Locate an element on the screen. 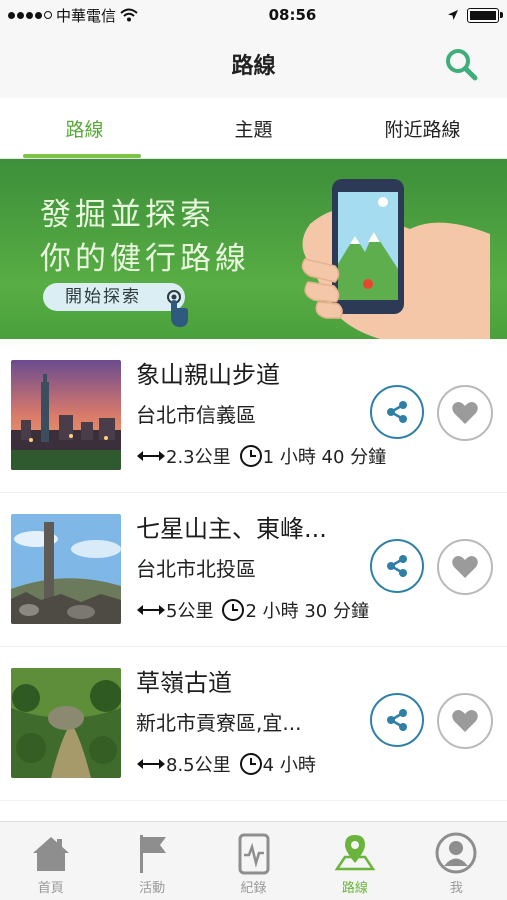 The width and height of the screenshot is (507, 900). tabbar-label: 路線 is located at coordinates (354, 888).